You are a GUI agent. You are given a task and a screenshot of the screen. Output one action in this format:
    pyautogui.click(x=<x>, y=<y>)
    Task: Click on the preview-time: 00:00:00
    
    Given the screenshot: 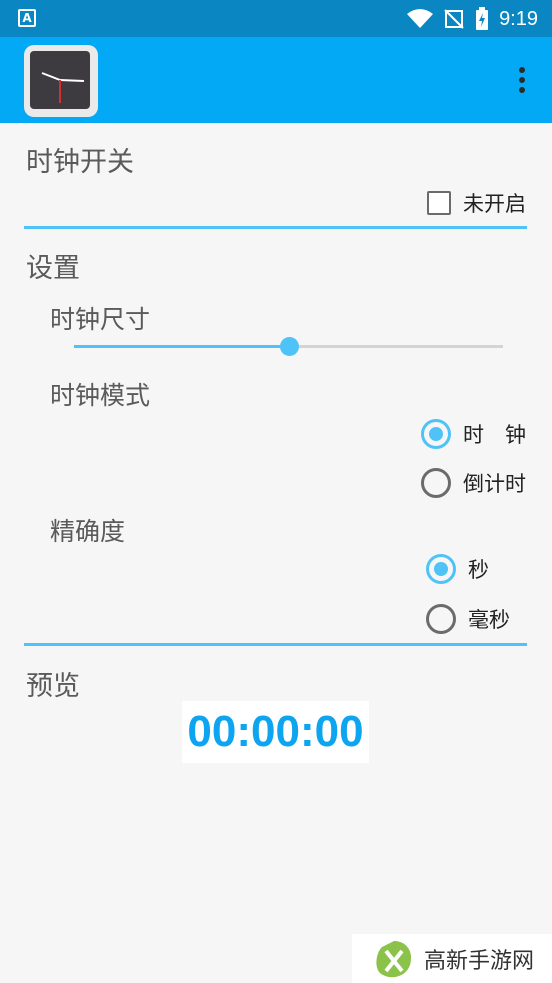 What is the action you would take?
    pyautogui.click(x=275, y=731)
    